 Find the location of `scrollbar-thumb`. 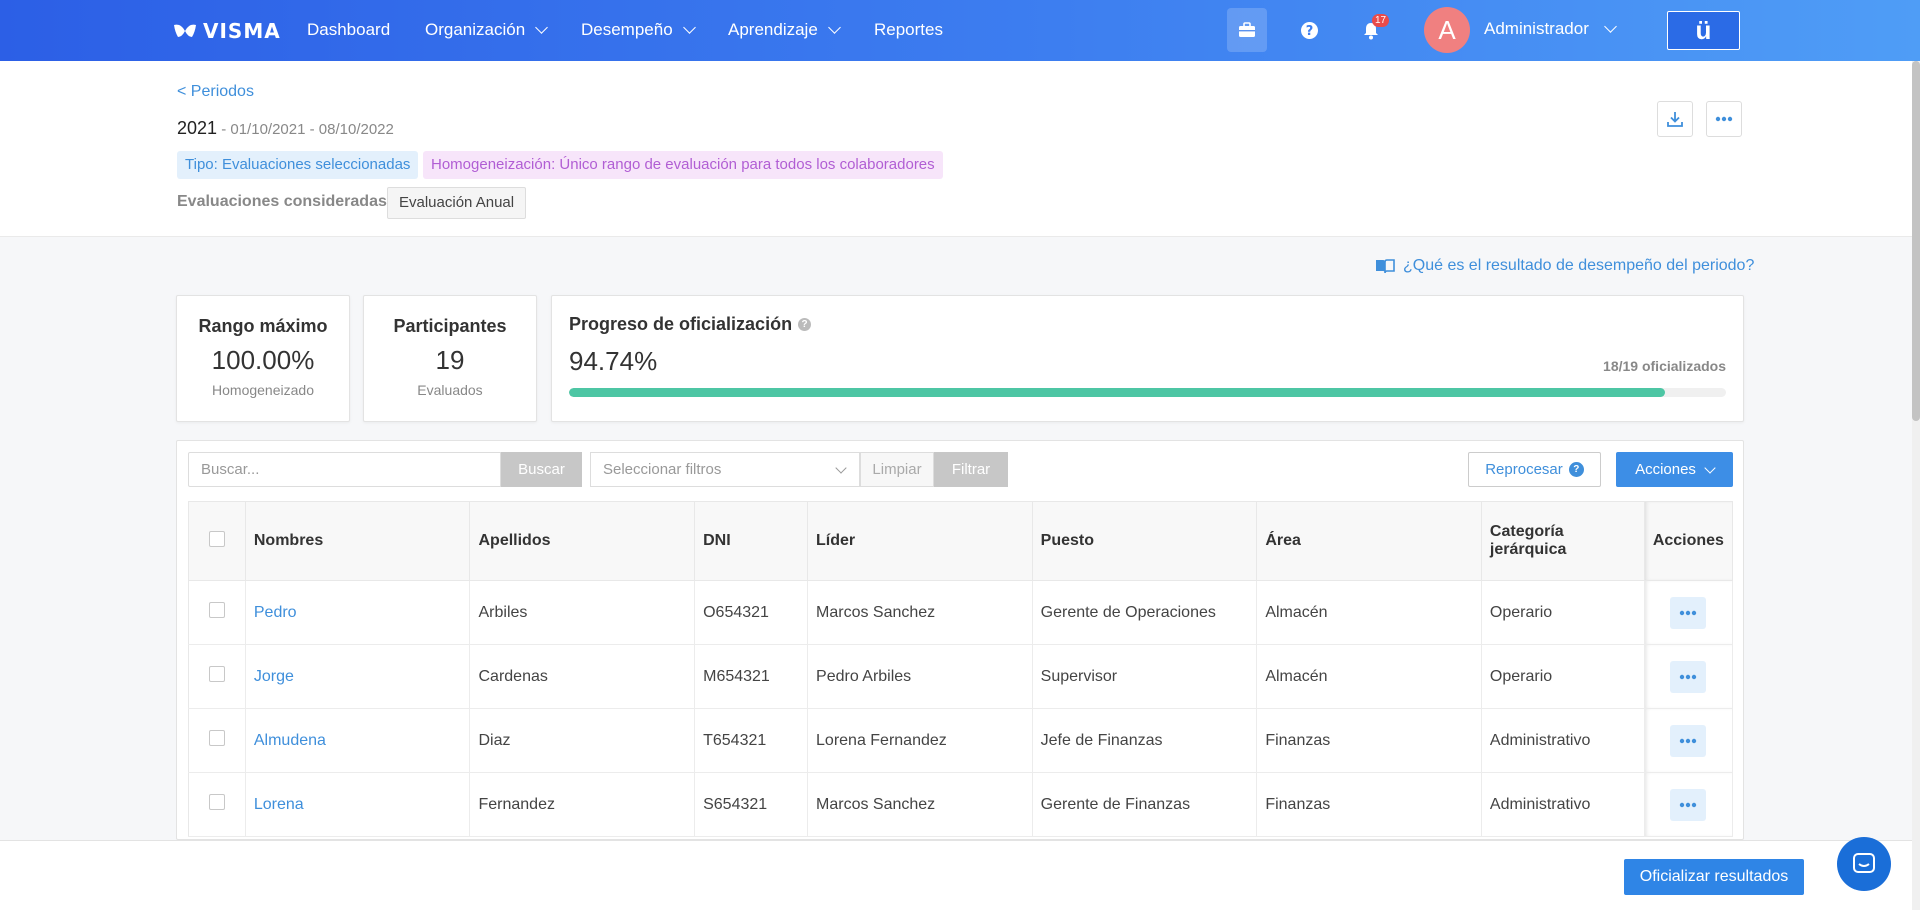

scrollbar-thumb is located at coordinates (1916, 241).